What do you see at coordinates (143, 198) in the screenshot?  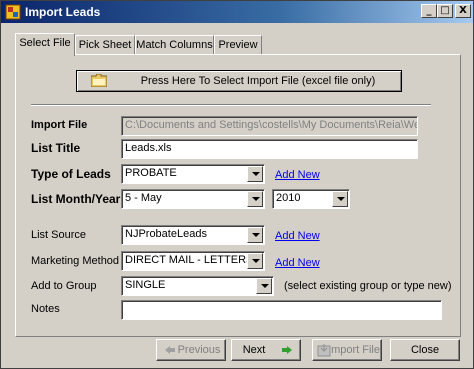 I see `month-value: 5 - May` at bounding box center [143, 198].